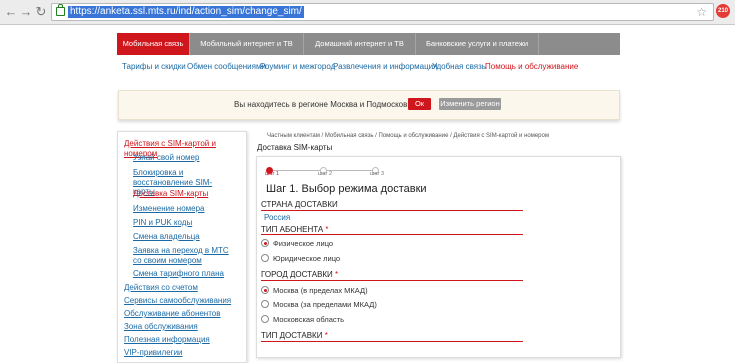 The height and width of the screenshot is (363, 735). What do you see at coordinates (272, 174) in the screenshot?
I see `step-1-label: шаг 1` at bounding box center [272, 174].